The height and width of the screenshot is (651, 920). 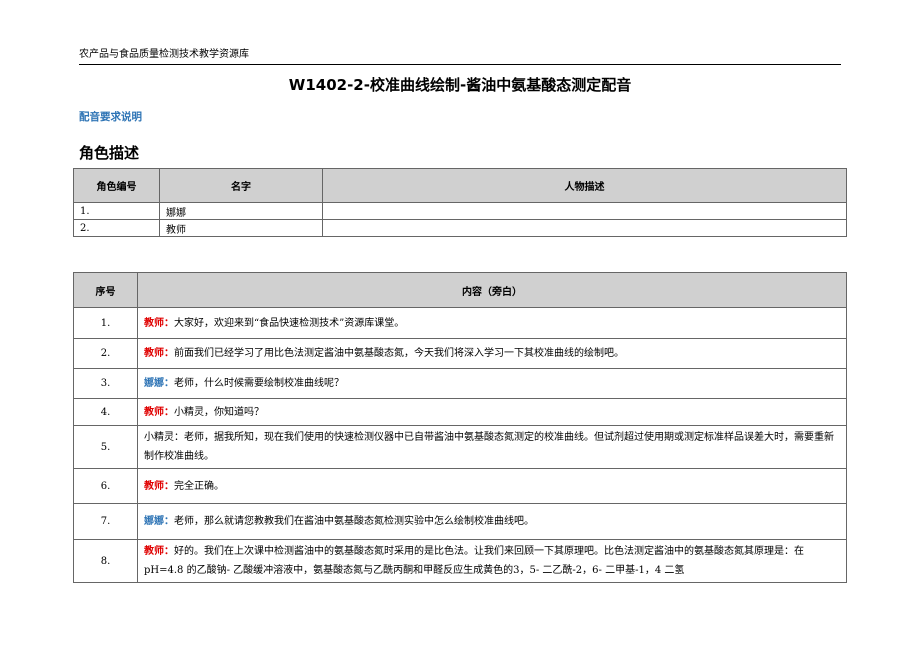 I want to click on line-text: 大家好，欢迎来到“食品快速检测技术”资源库课堂。, so click(x=289, y=323).